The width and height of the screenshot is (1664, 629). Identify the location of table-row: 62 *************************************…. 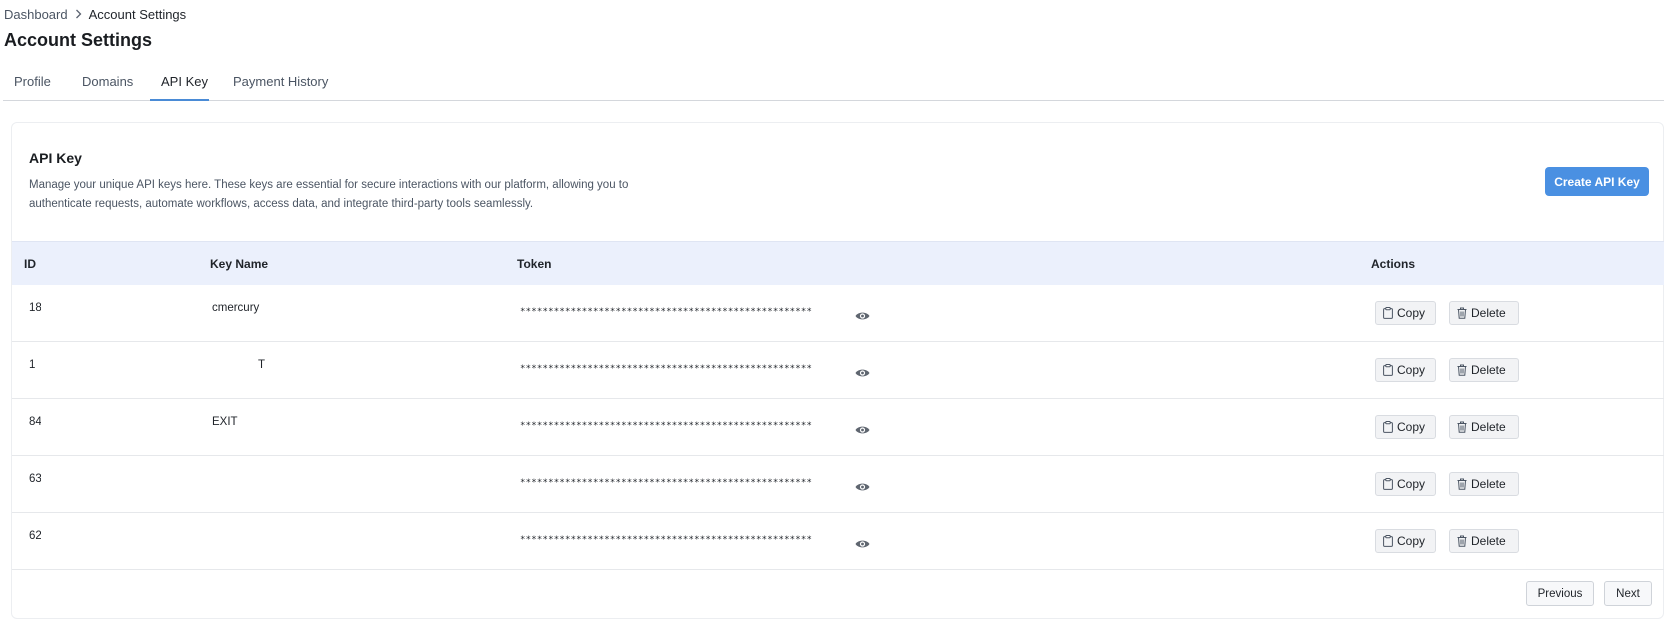
(838, 541).